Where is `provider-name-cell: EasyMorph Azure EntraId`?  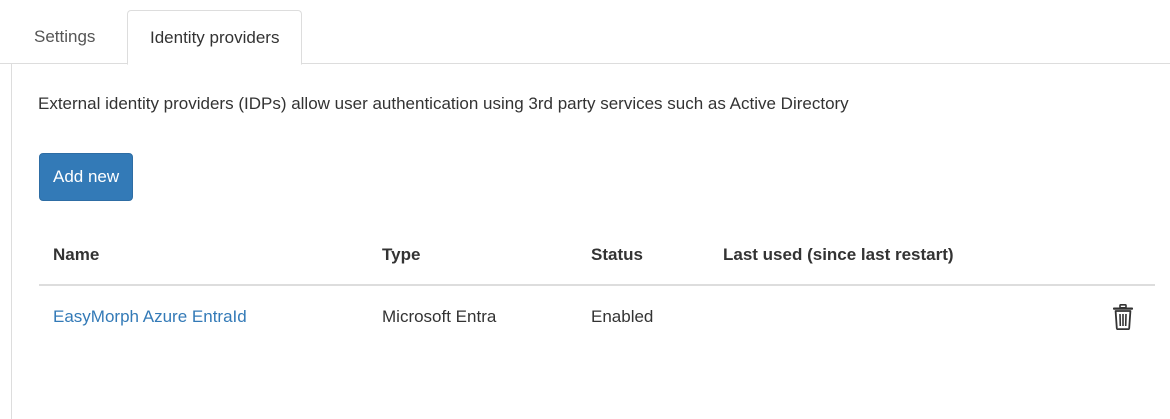
provider-name-cell: EasyMorph Azure EntraId is located at coordinates (150, 317).